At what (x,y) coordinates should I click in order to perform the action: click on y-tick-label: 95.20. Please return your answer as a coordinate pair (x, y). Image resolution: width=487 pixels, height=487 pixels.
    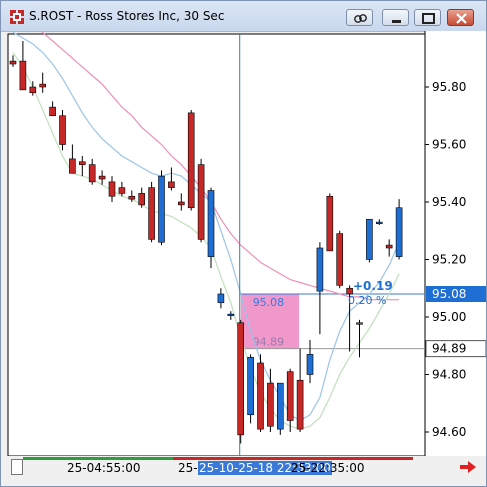
    Looking at the image, I should click on (449, 260).